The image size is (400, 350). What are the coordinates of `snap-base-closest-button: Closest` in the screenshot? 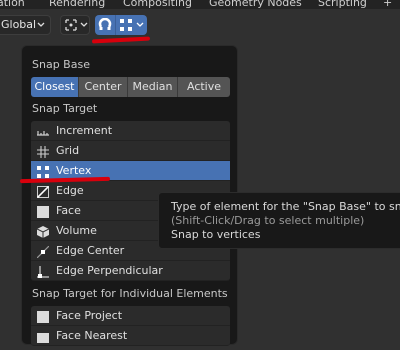 It's located at (55, 87).